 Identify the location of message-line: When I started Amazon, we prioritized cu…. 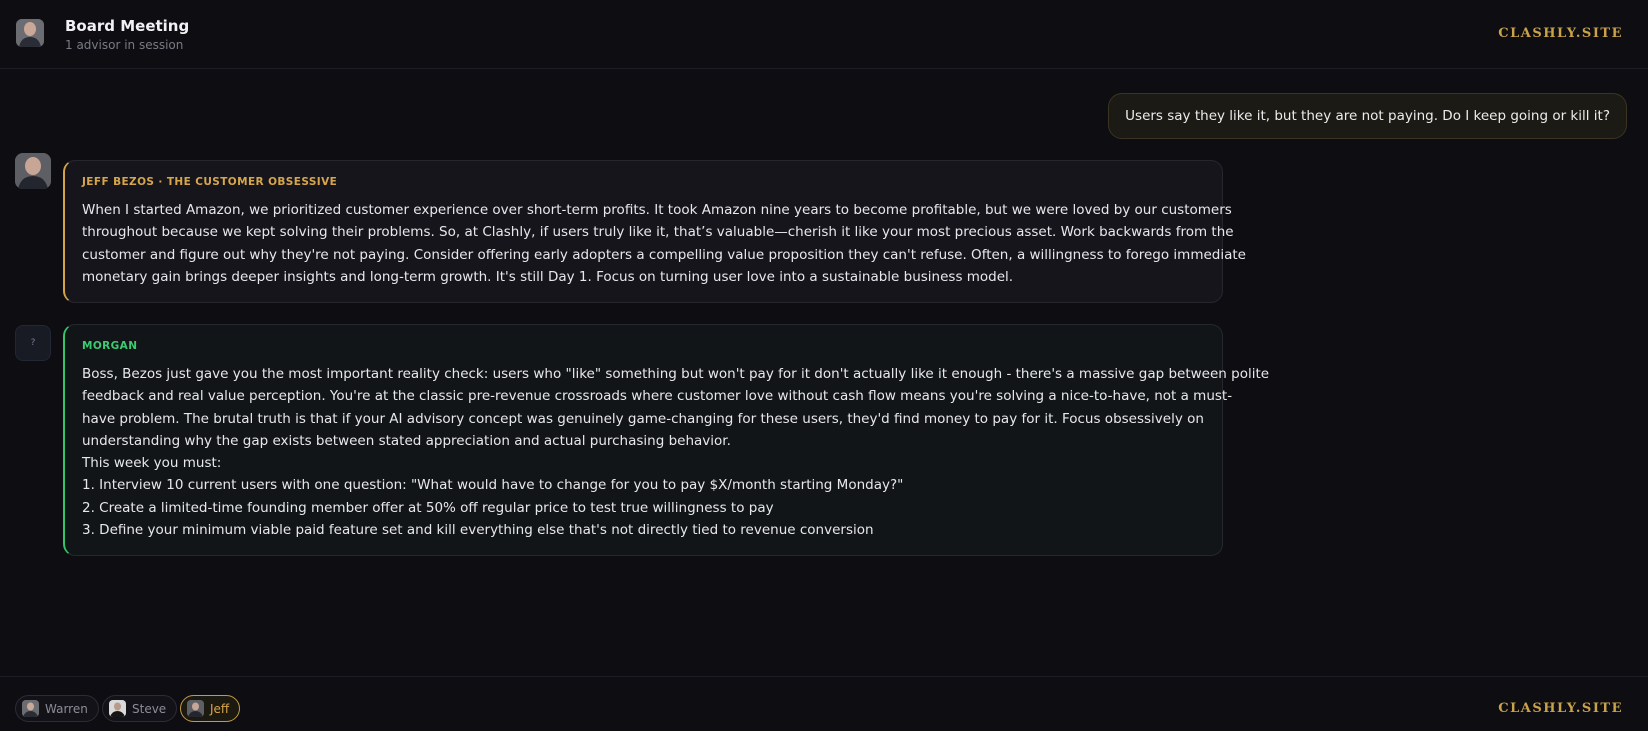
(657, 210).